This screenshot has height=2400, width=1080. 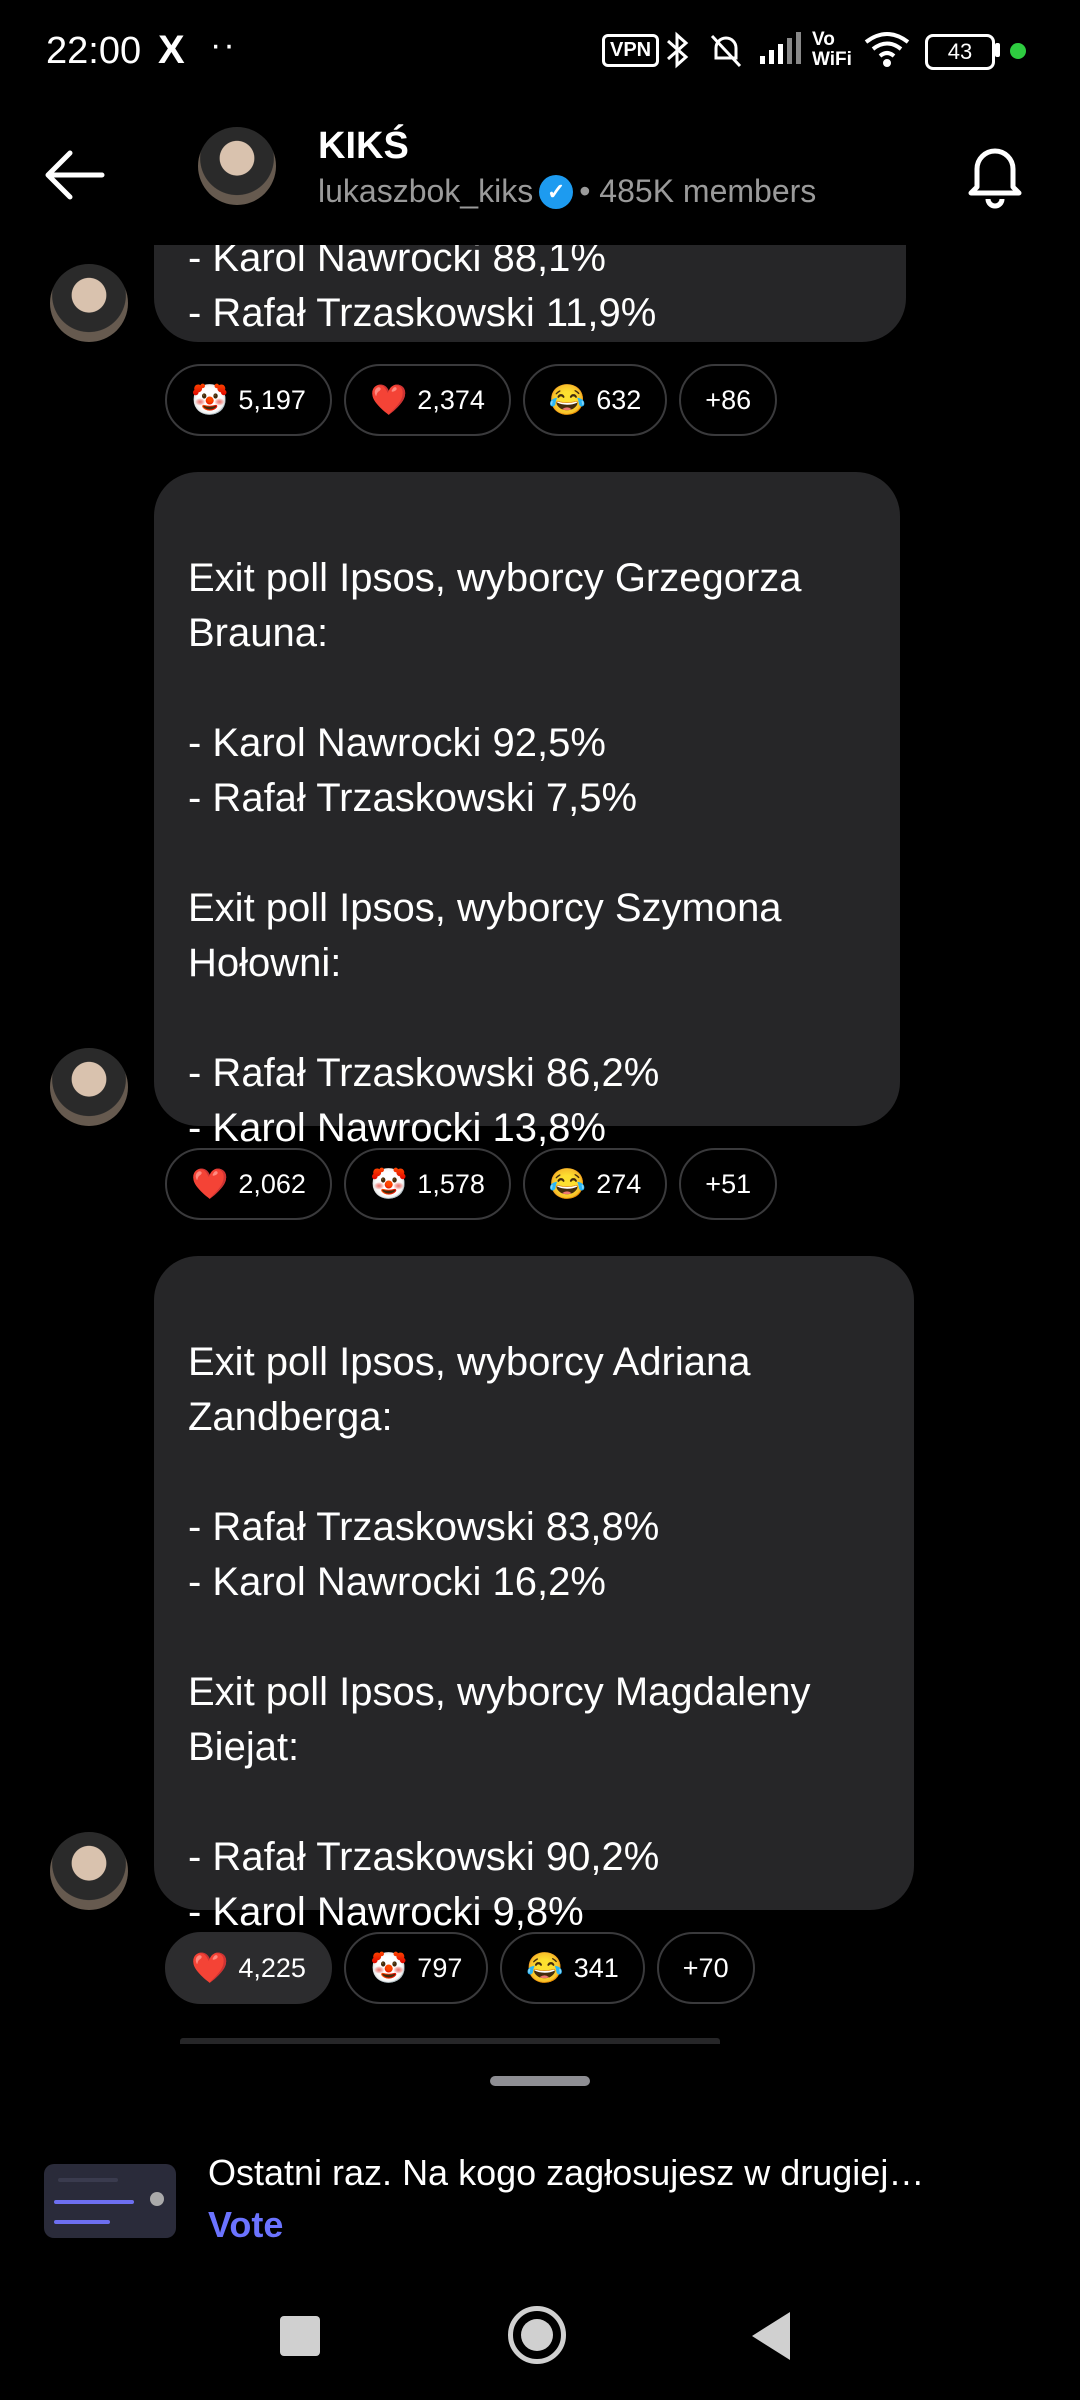 I want to click on reaction-chip-selected: ❤️ 4,225, so click(x=248, y=1968).